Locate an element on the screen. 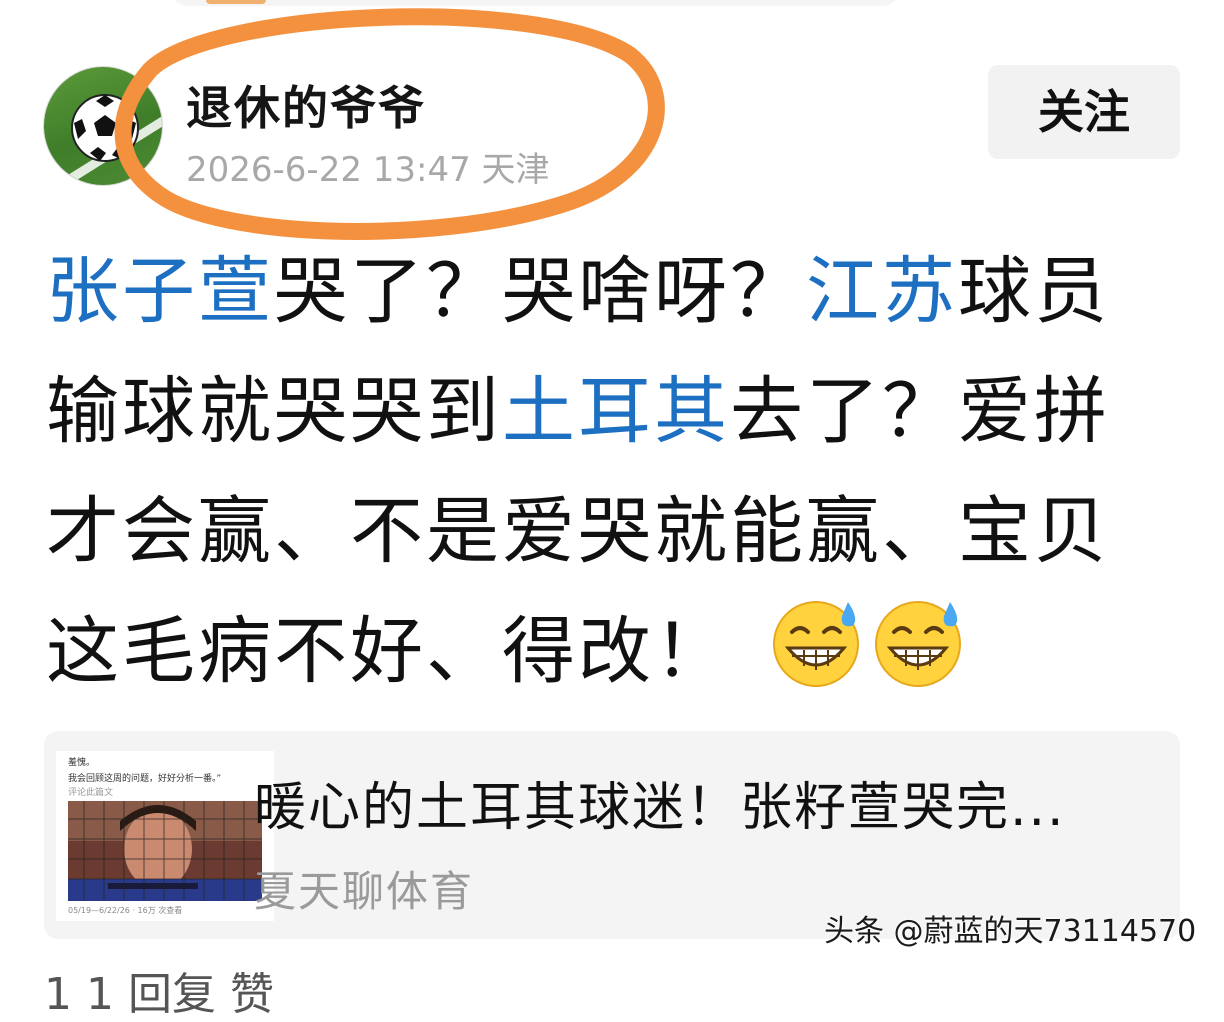 This screenshot has width=1224, height=1022. post-text: 输球就哭哭到 is located at coordinates (274, 411).